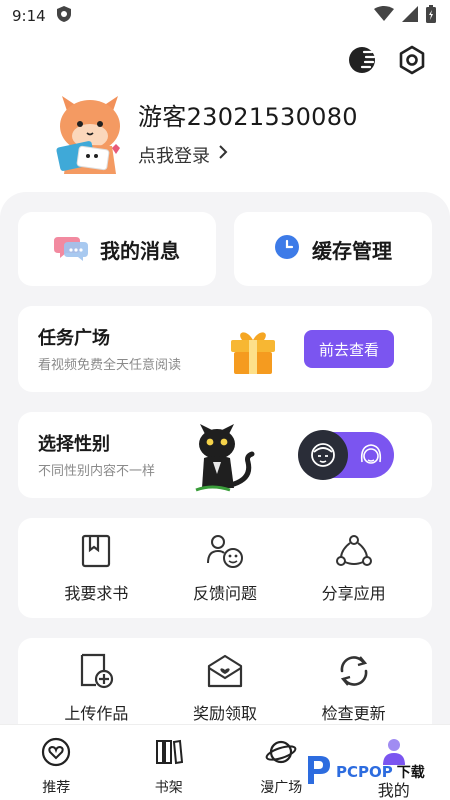 Image resolution: width=450 pixels, height=800 pixels. What do you see at coordinates (371, 455) in the screenshot?
I see `female-avatar-icon` at bounding box center [371, 455].